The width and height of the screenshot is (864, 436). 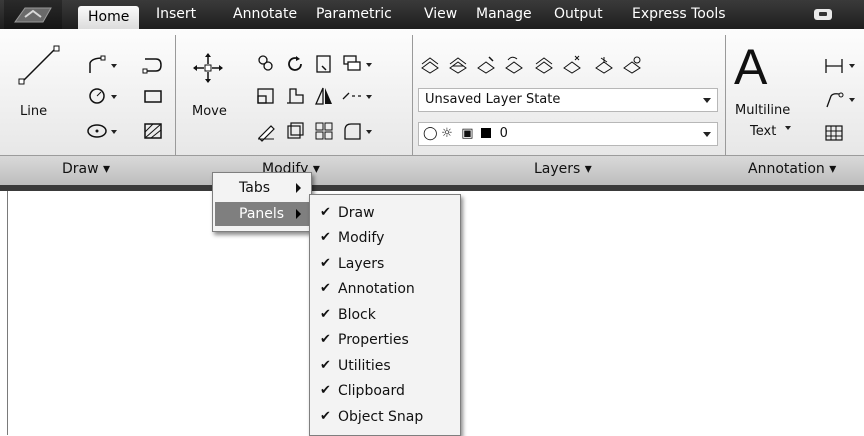 I want to click on arc-icon, so click(x=152, y=65).